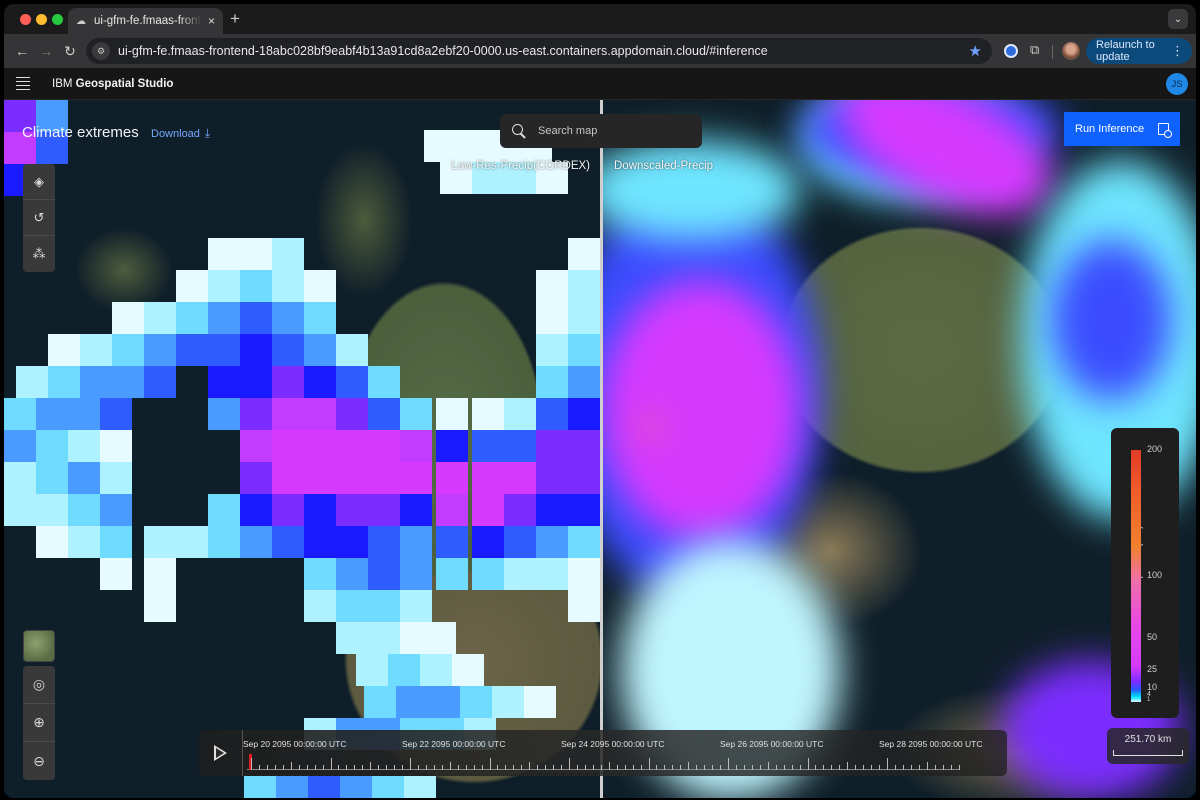 Image resolution: width=1200 pixels, height=800 pixels. I want to click on history-icon: ↺, so click(39, 218).